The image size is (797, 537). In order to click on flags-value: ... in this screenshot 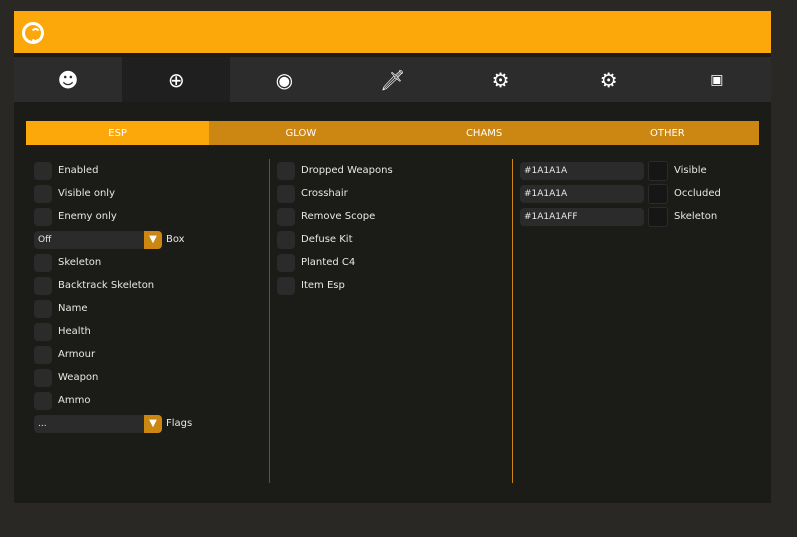, I will do `click(42, 423)`.